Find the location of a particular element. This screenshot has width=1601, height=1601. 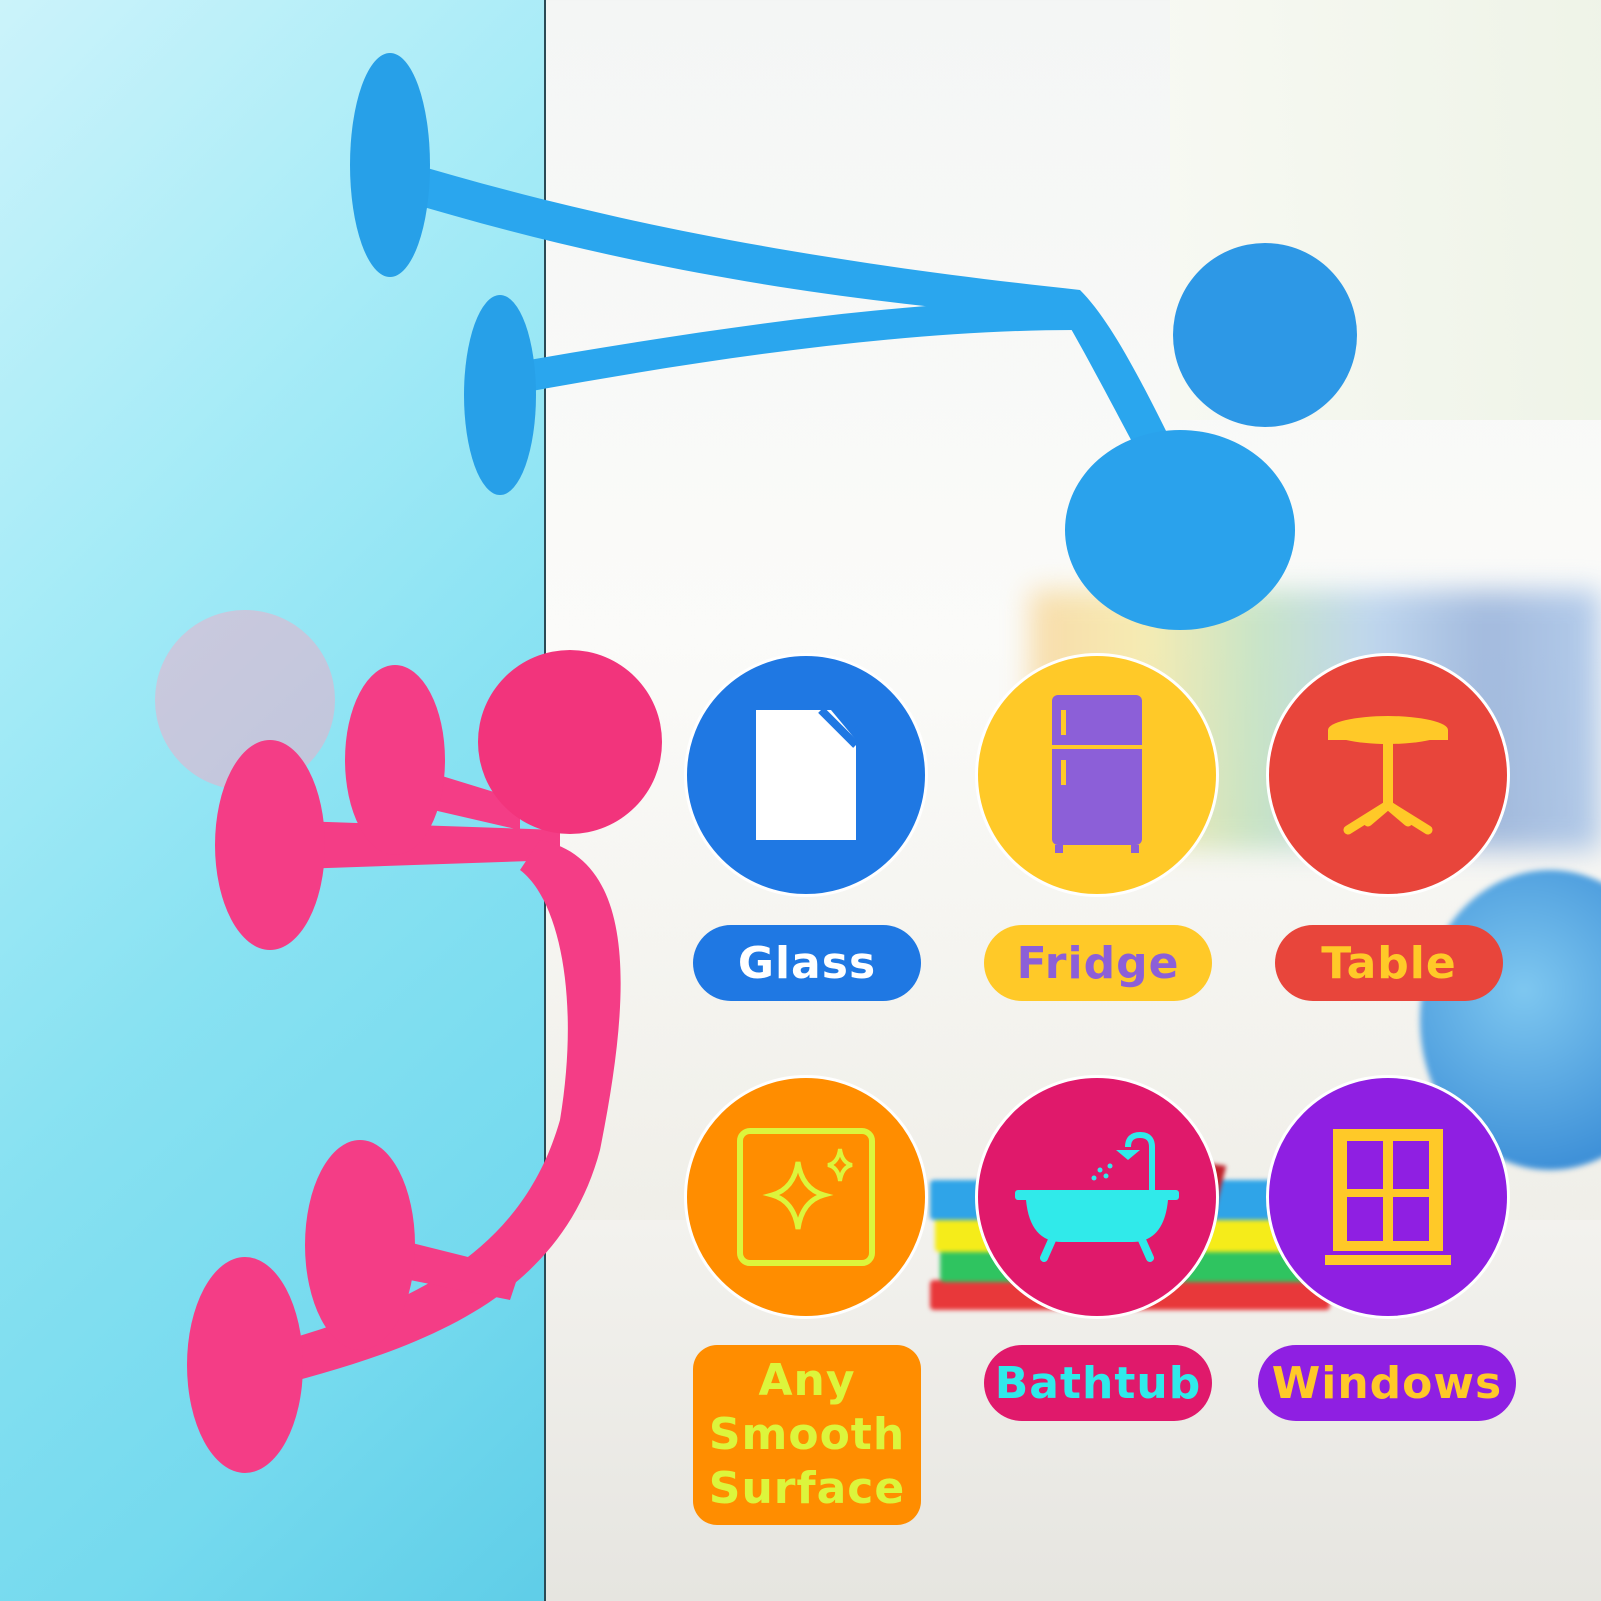

fridge-label: Fridge is located at coordinates (1098, 963).